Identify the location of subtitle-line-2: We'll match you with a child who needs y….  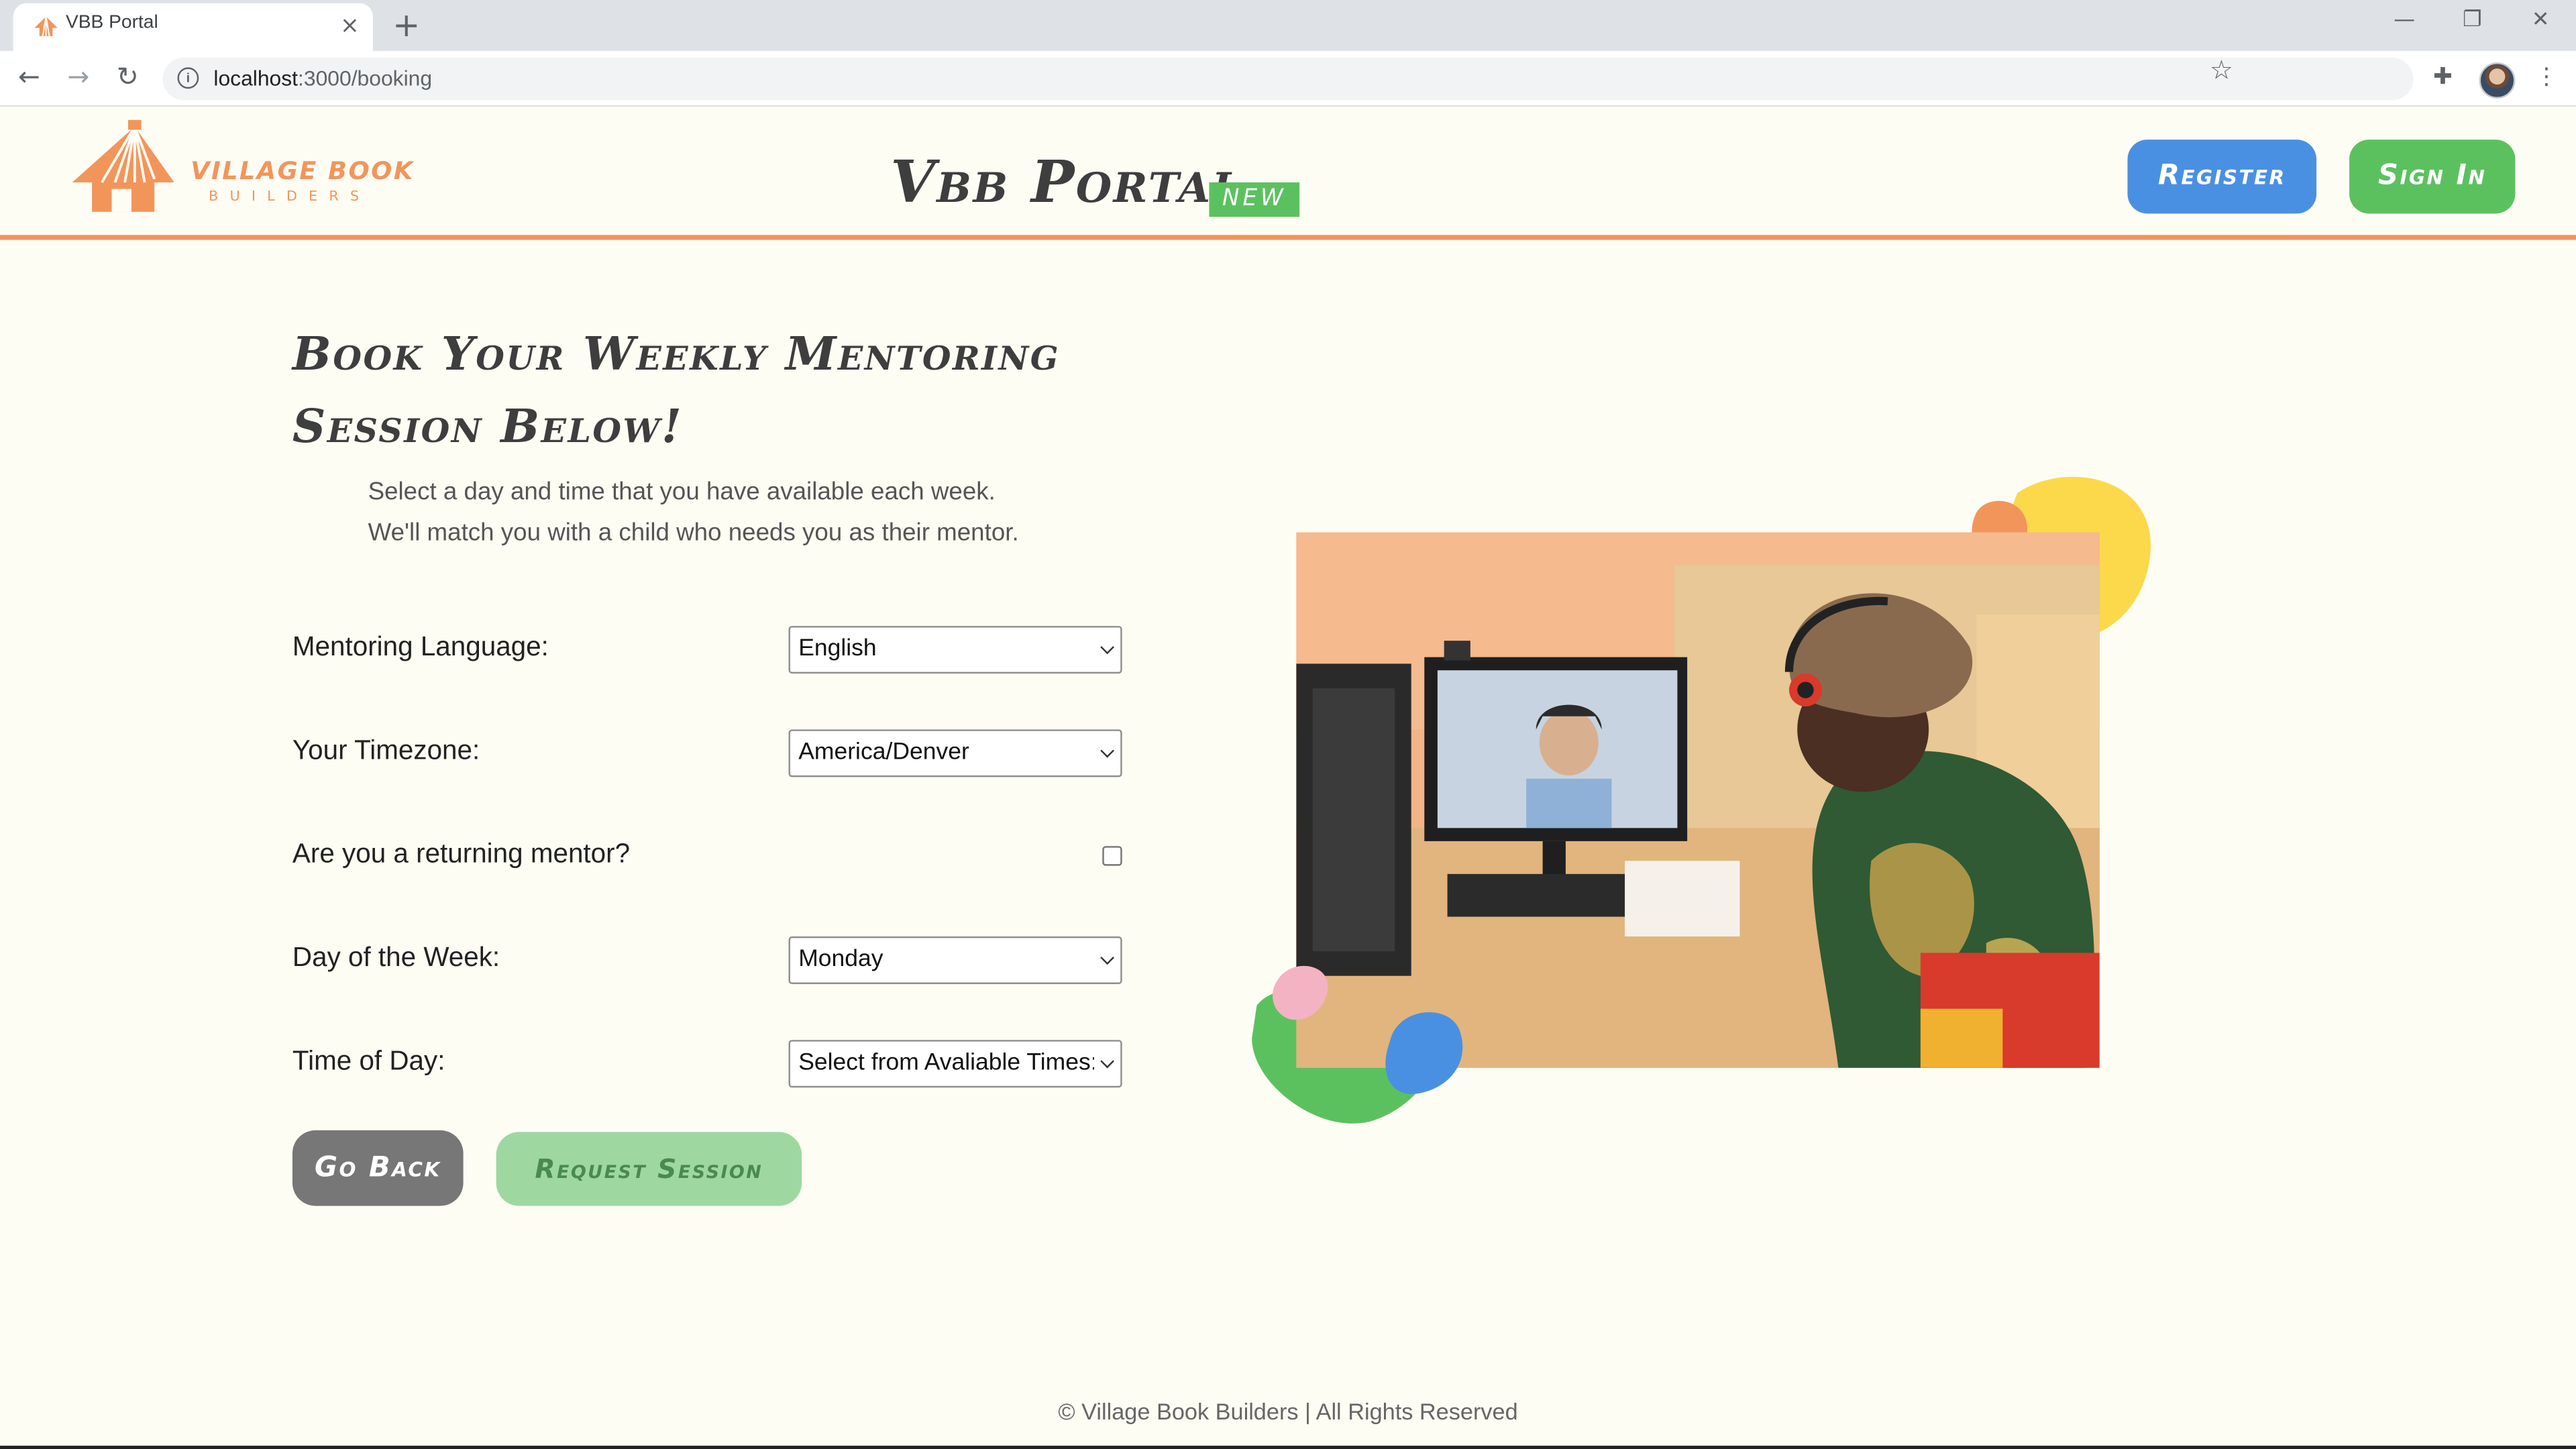
(693, 533).